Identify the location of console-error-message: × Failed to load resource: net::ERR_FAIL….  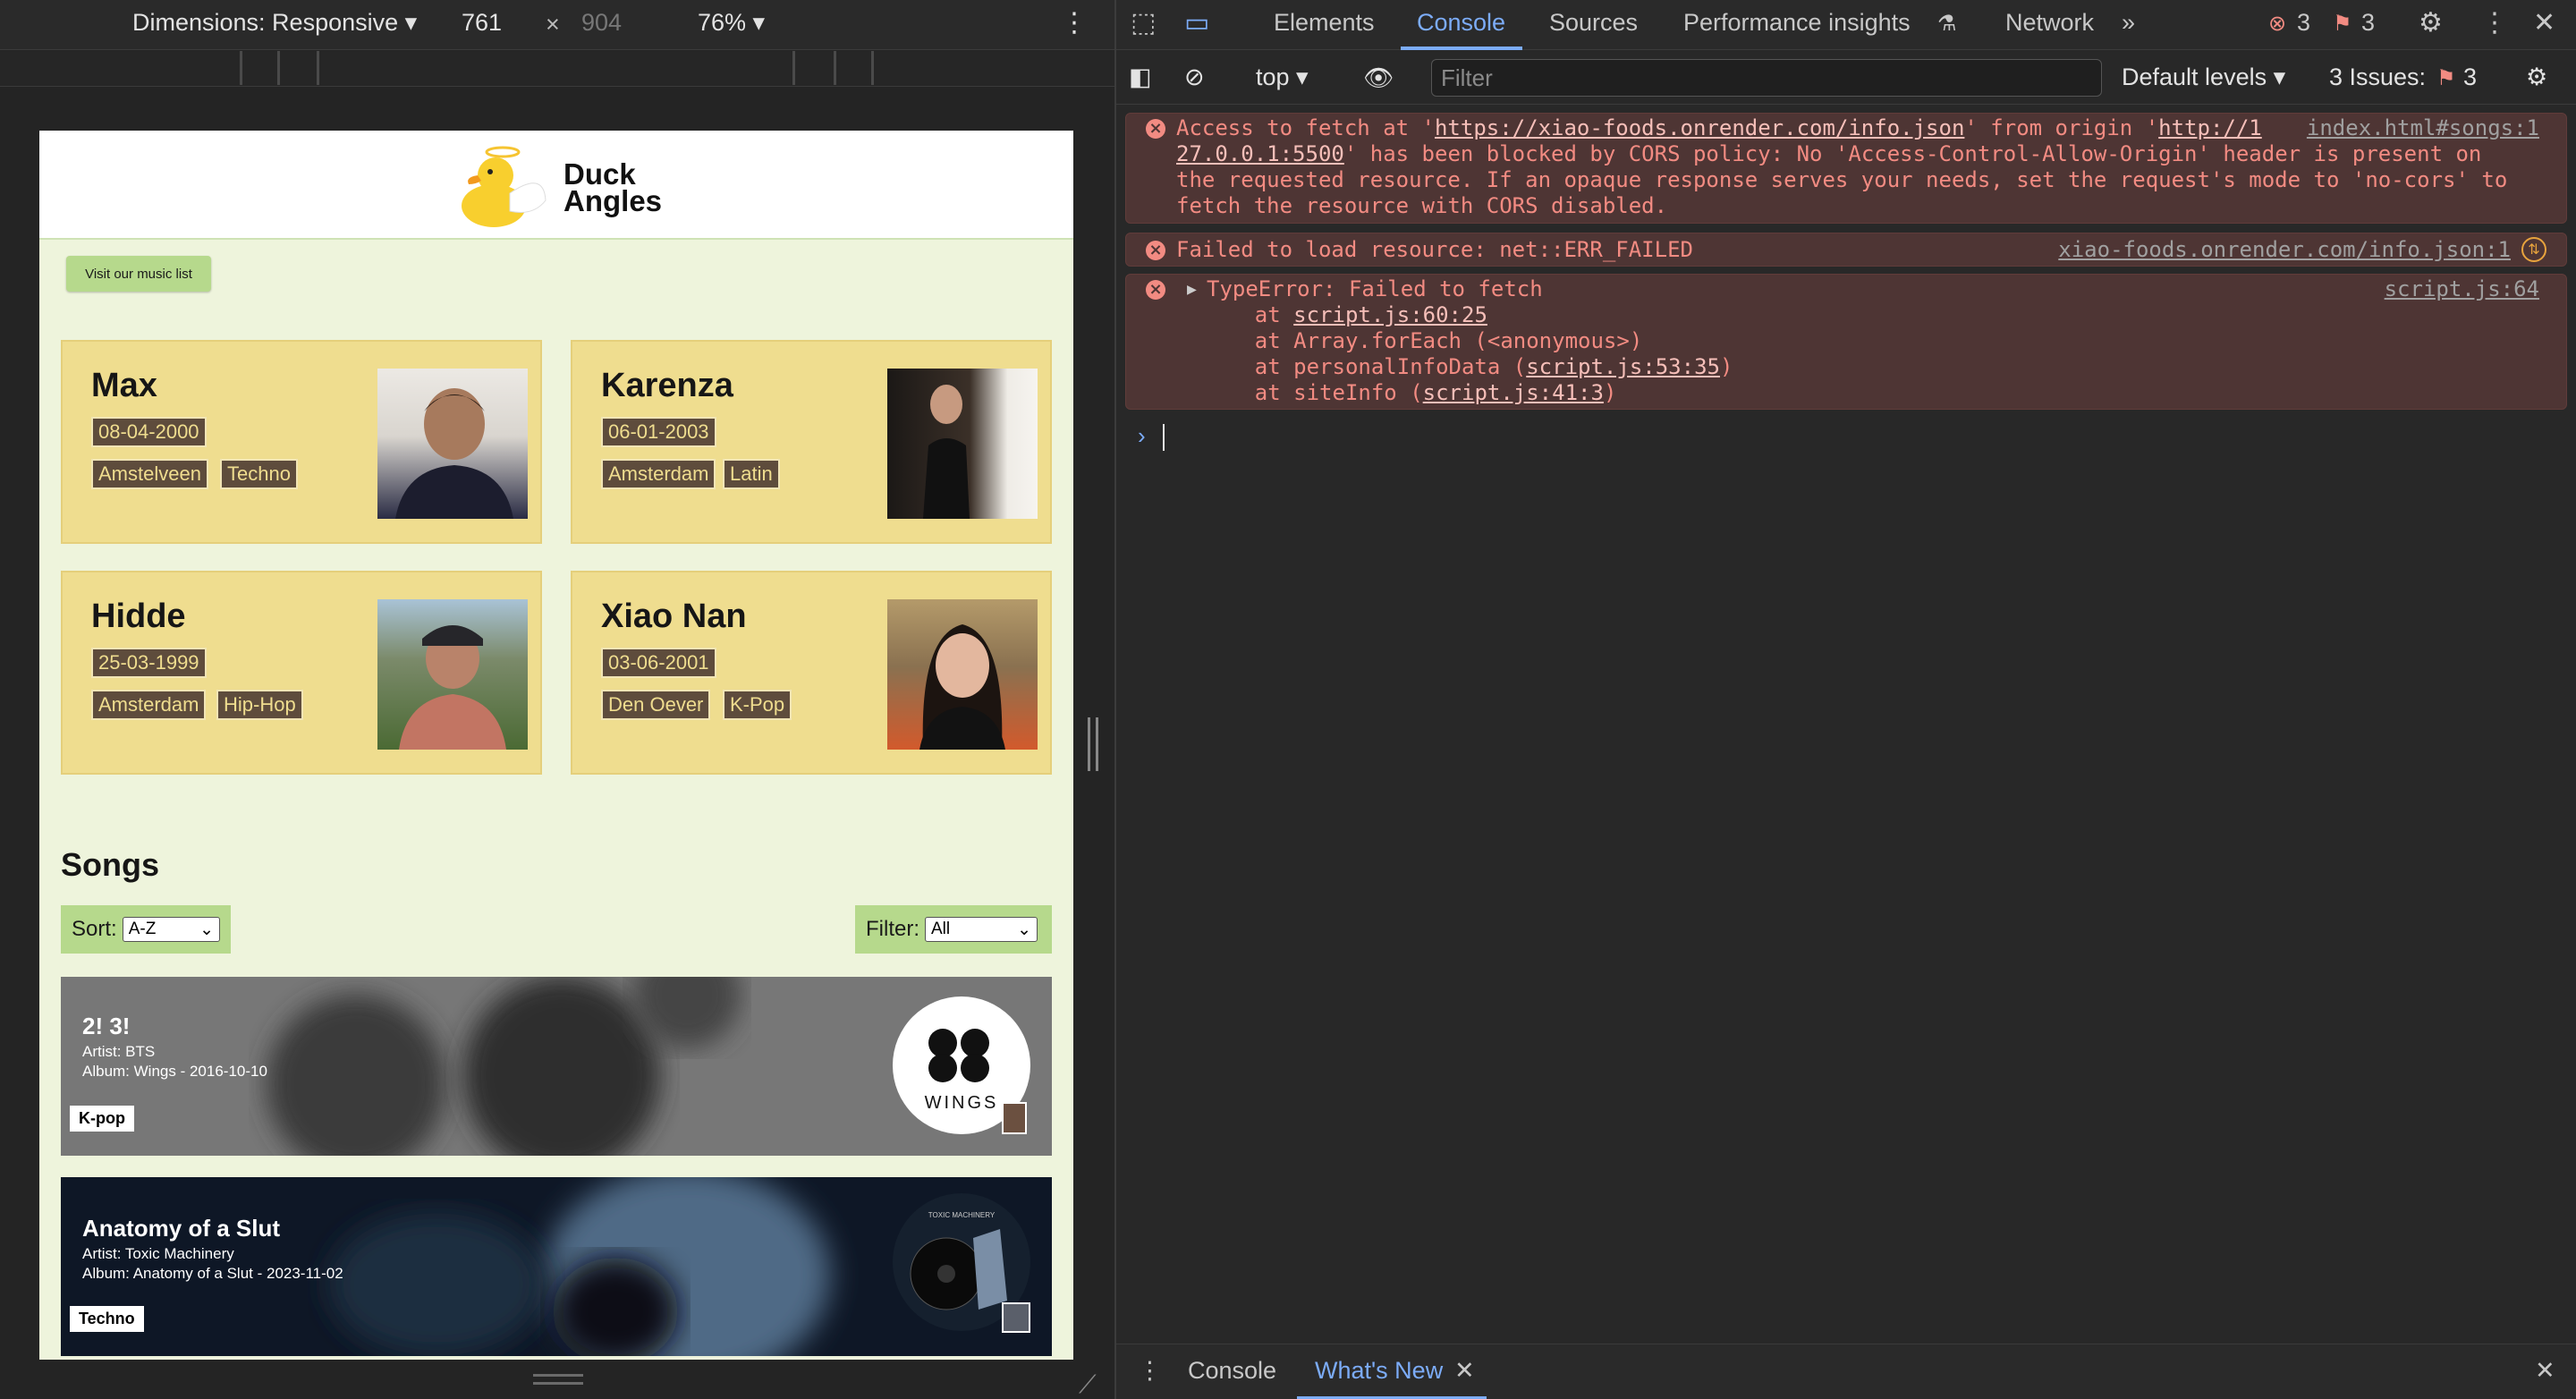
(1846, 250).